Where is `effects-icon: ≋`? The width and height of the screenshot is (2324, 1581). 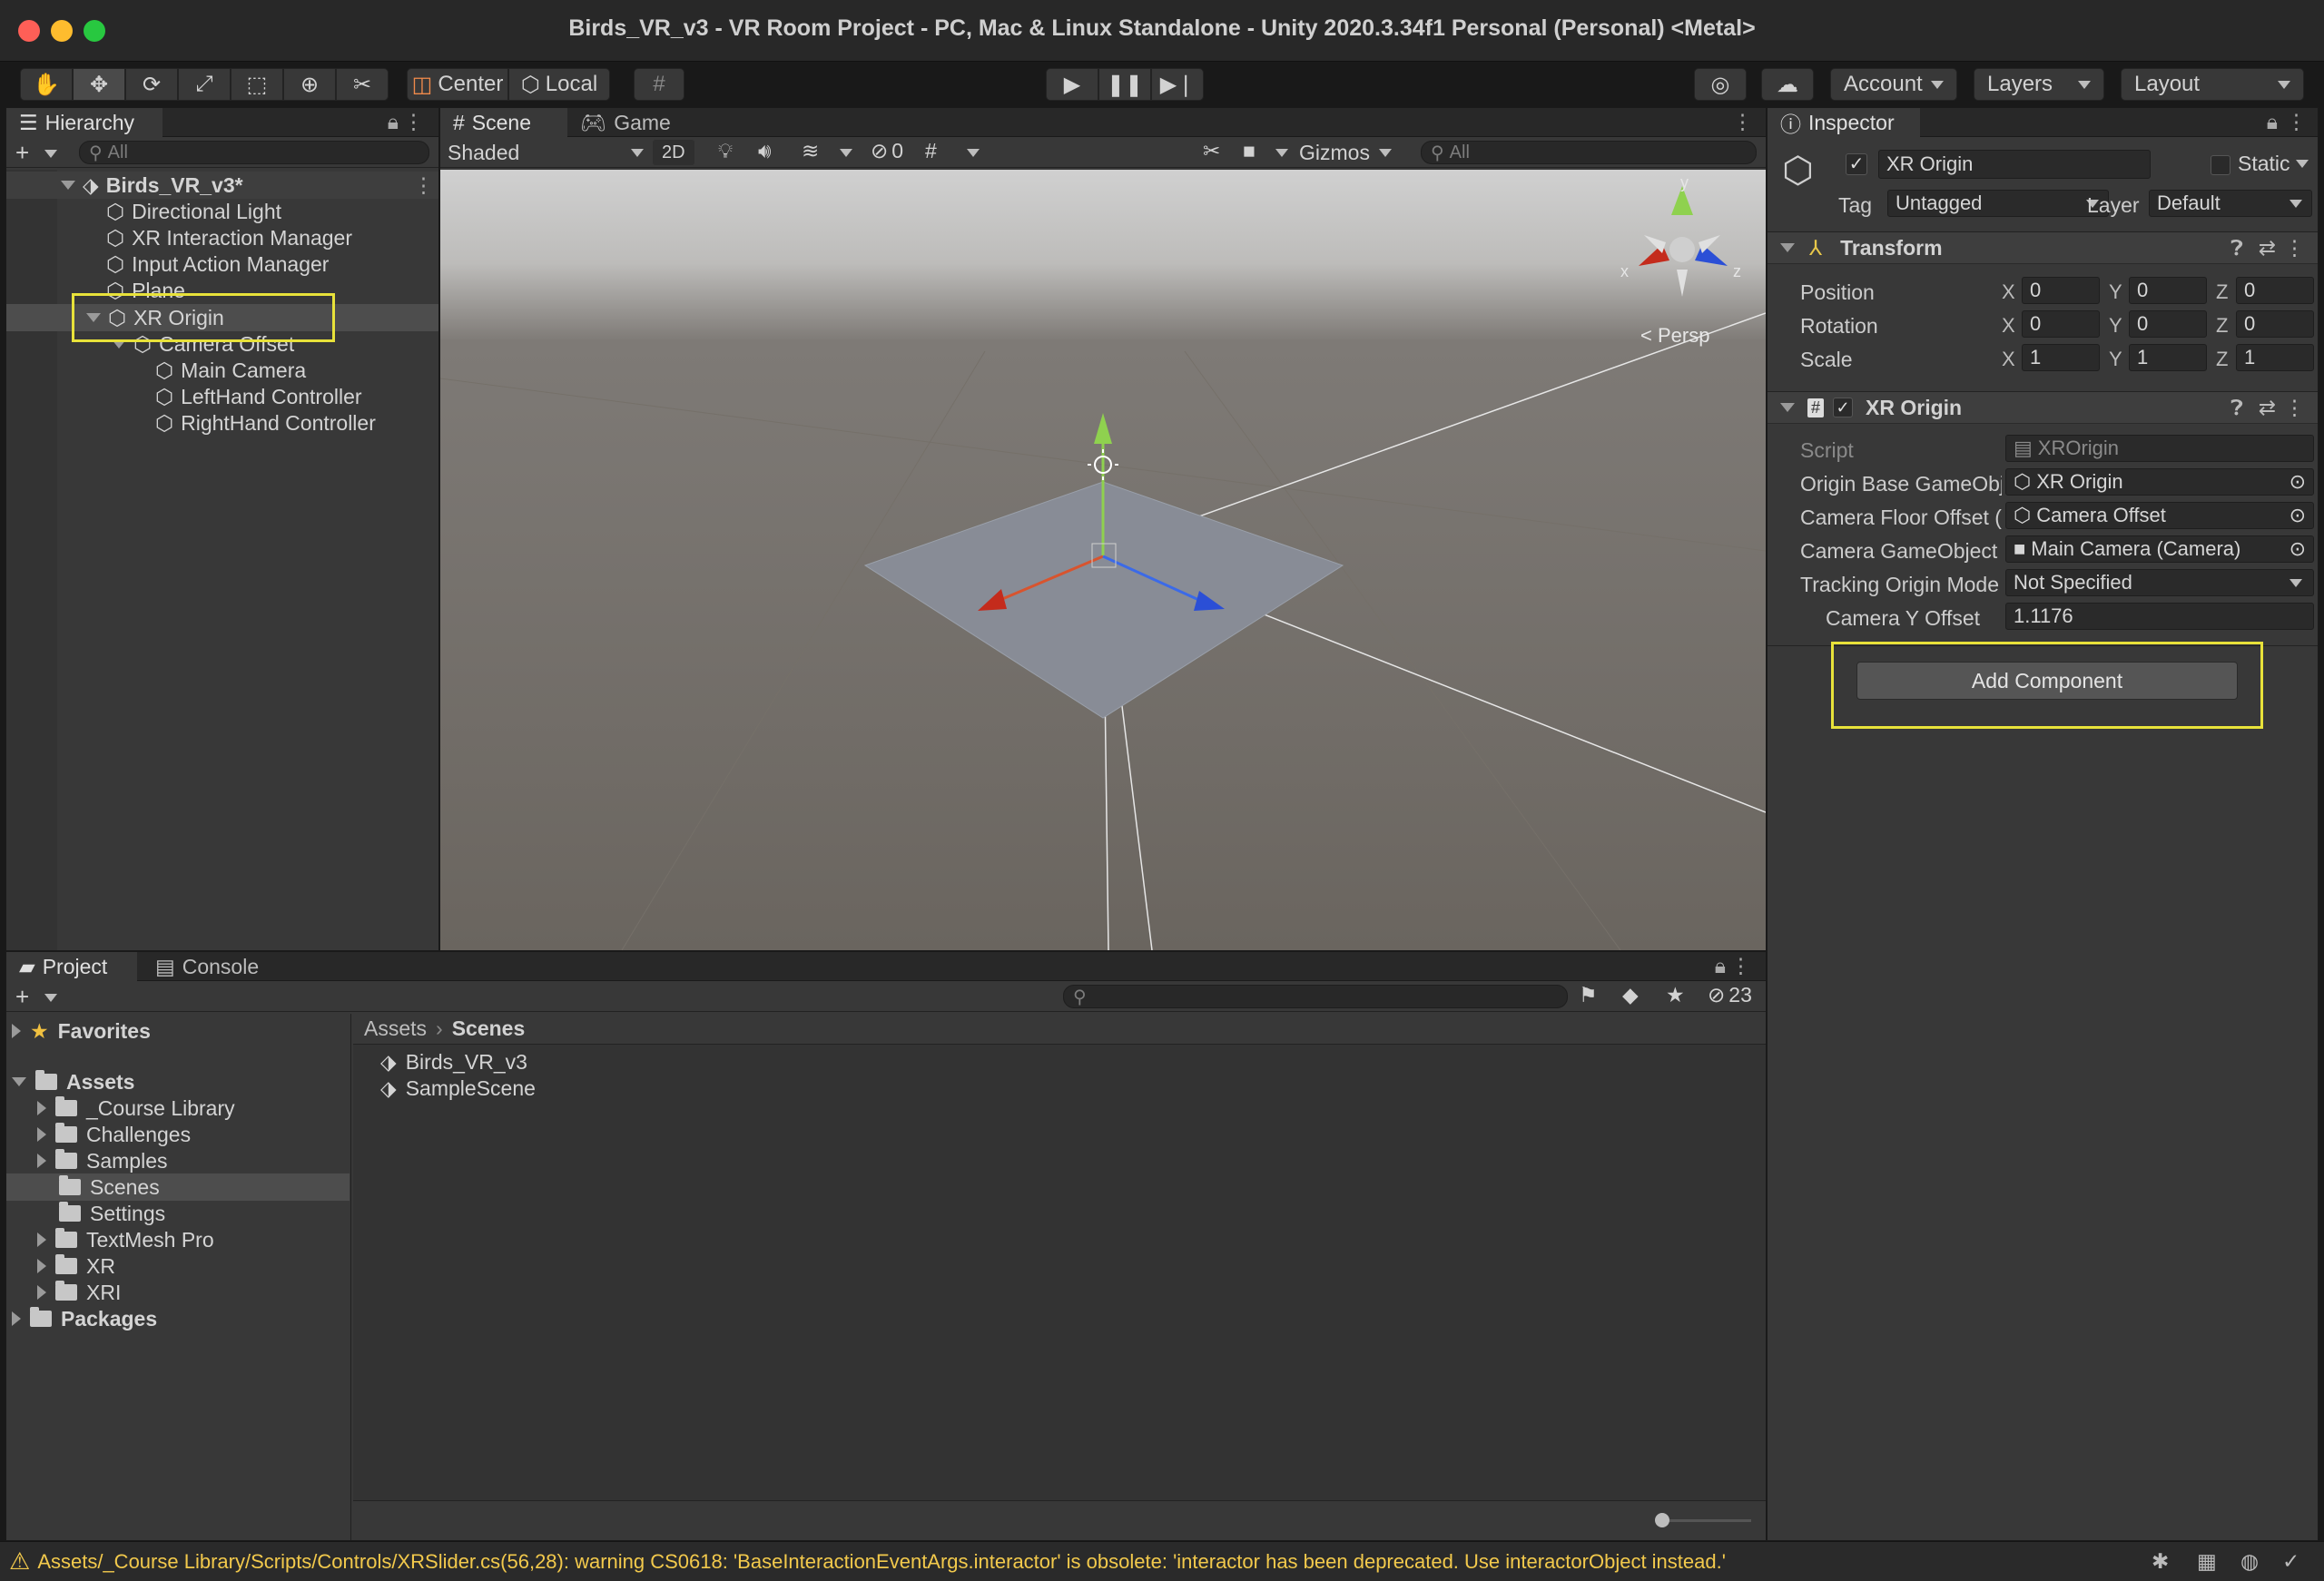
effects-icon: ≋ is located at coordinates (810, 151).